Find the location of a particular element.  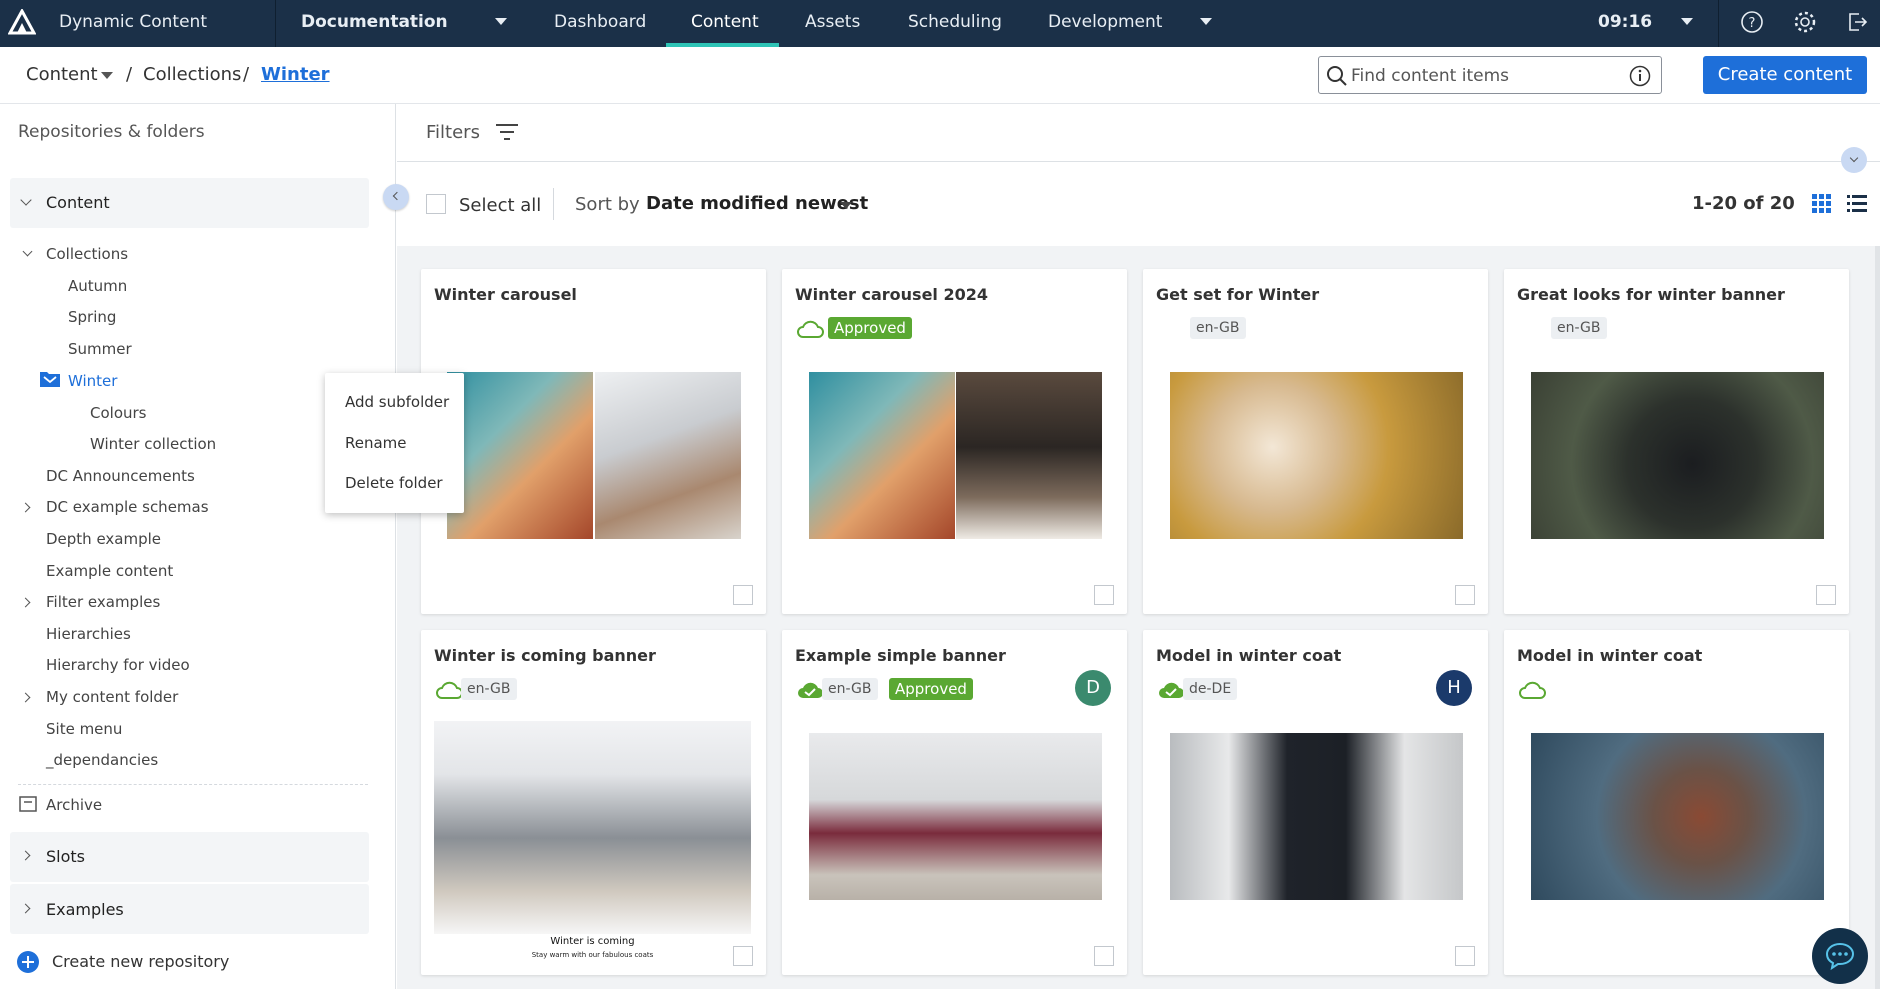

add-circle-icon is located at coordinates (28, 962).